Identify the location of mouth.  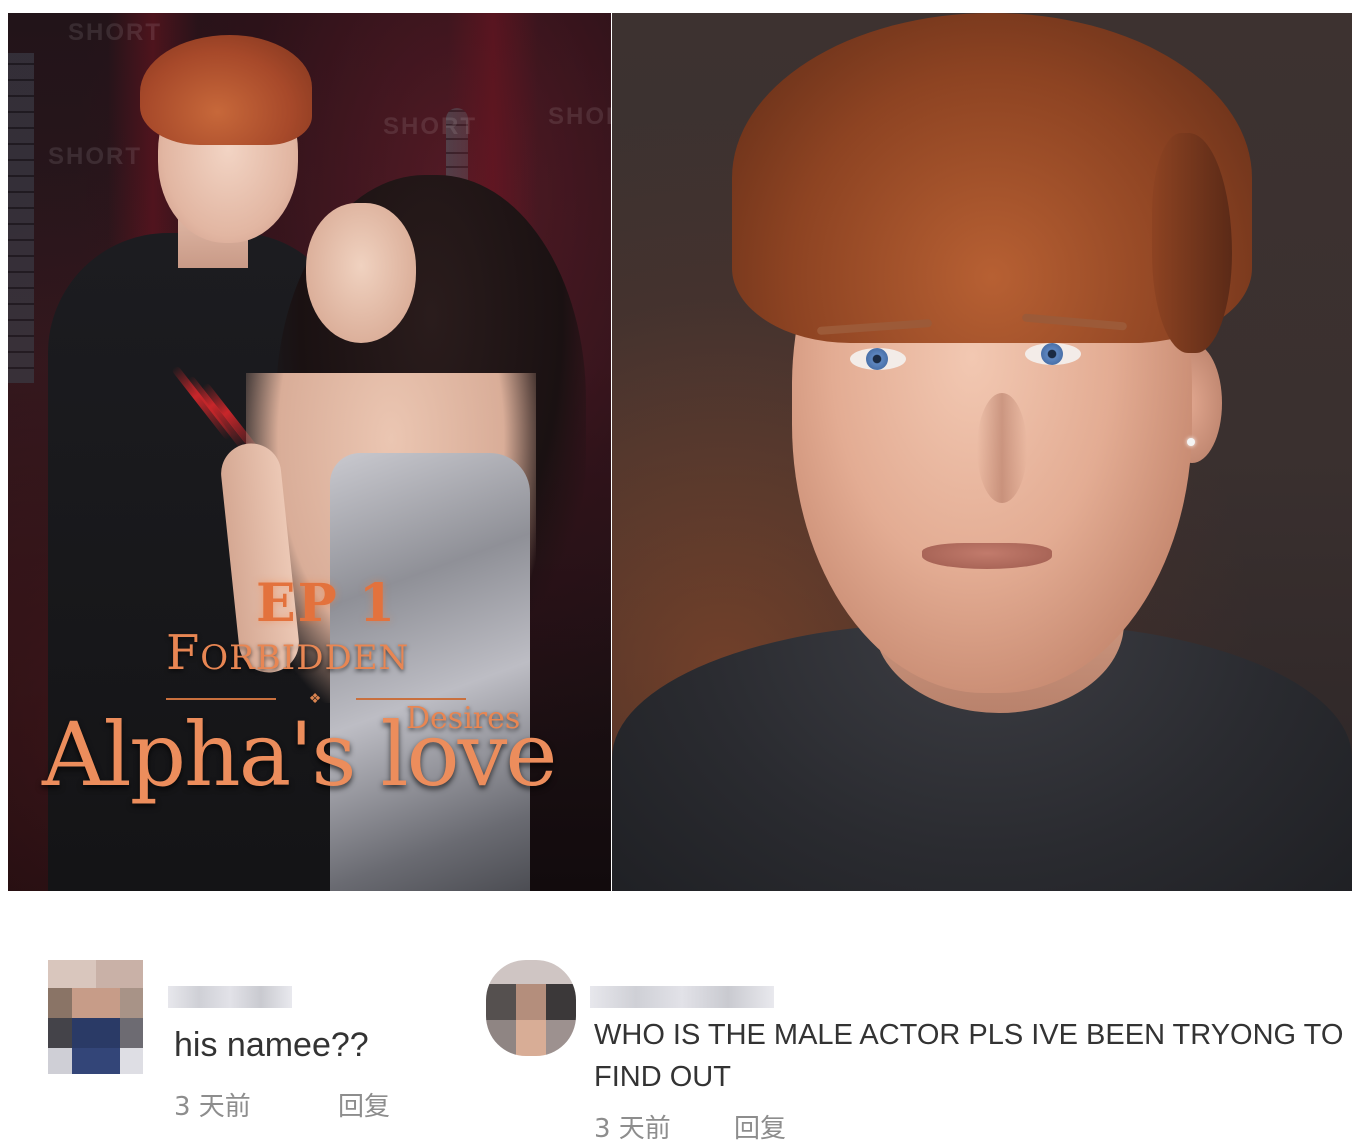
(987, 556).